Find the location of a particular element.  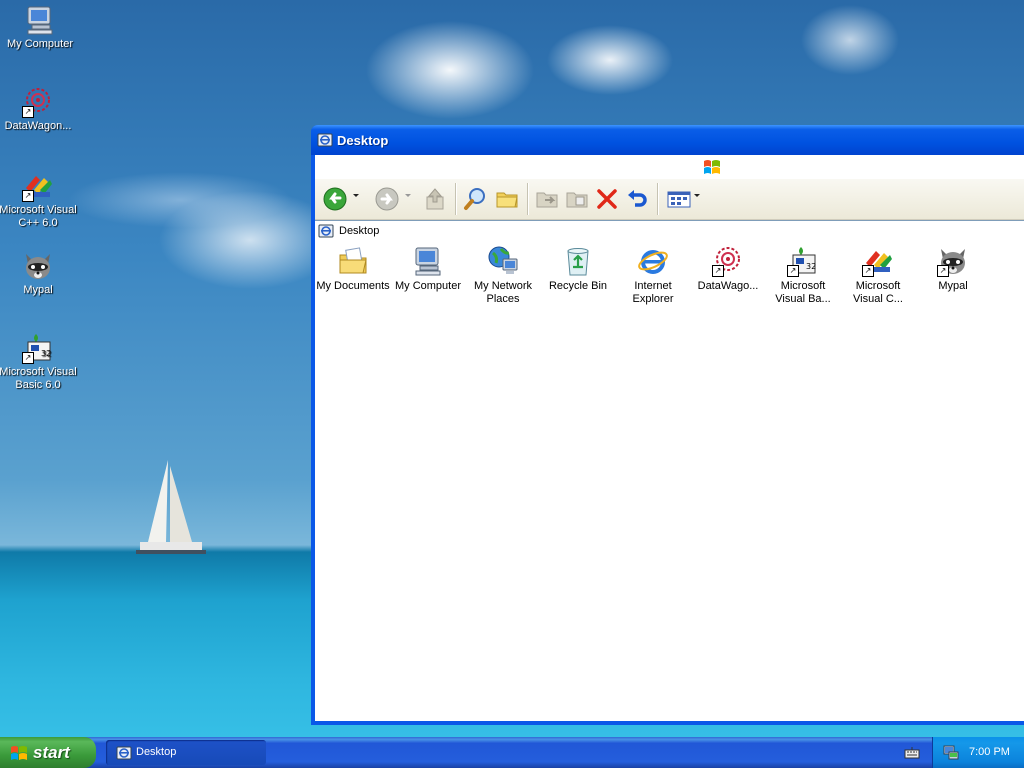

menu-bar is located at coordinates (669, 167).